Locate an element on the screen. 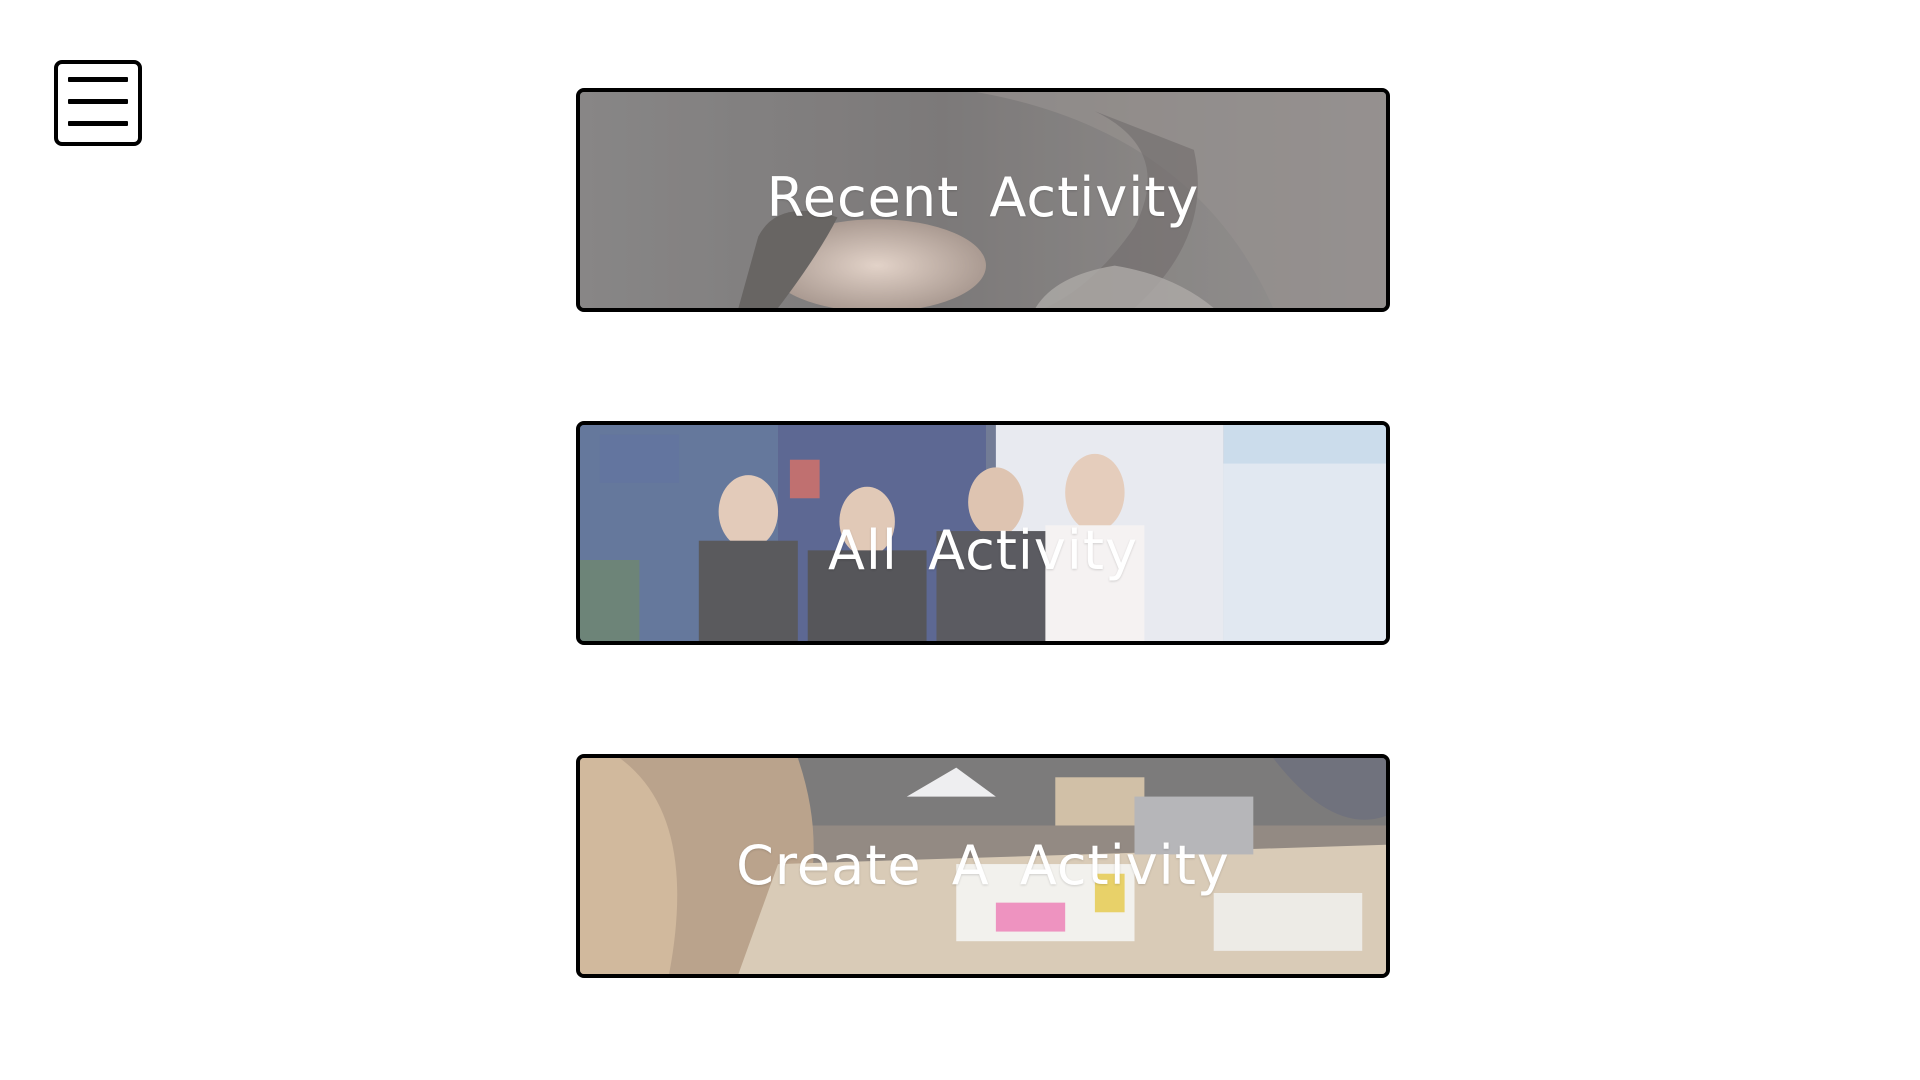 This screenshot has width=1920, height=1080. all-activity-button: All Activity is located at coordinates (983, 533).